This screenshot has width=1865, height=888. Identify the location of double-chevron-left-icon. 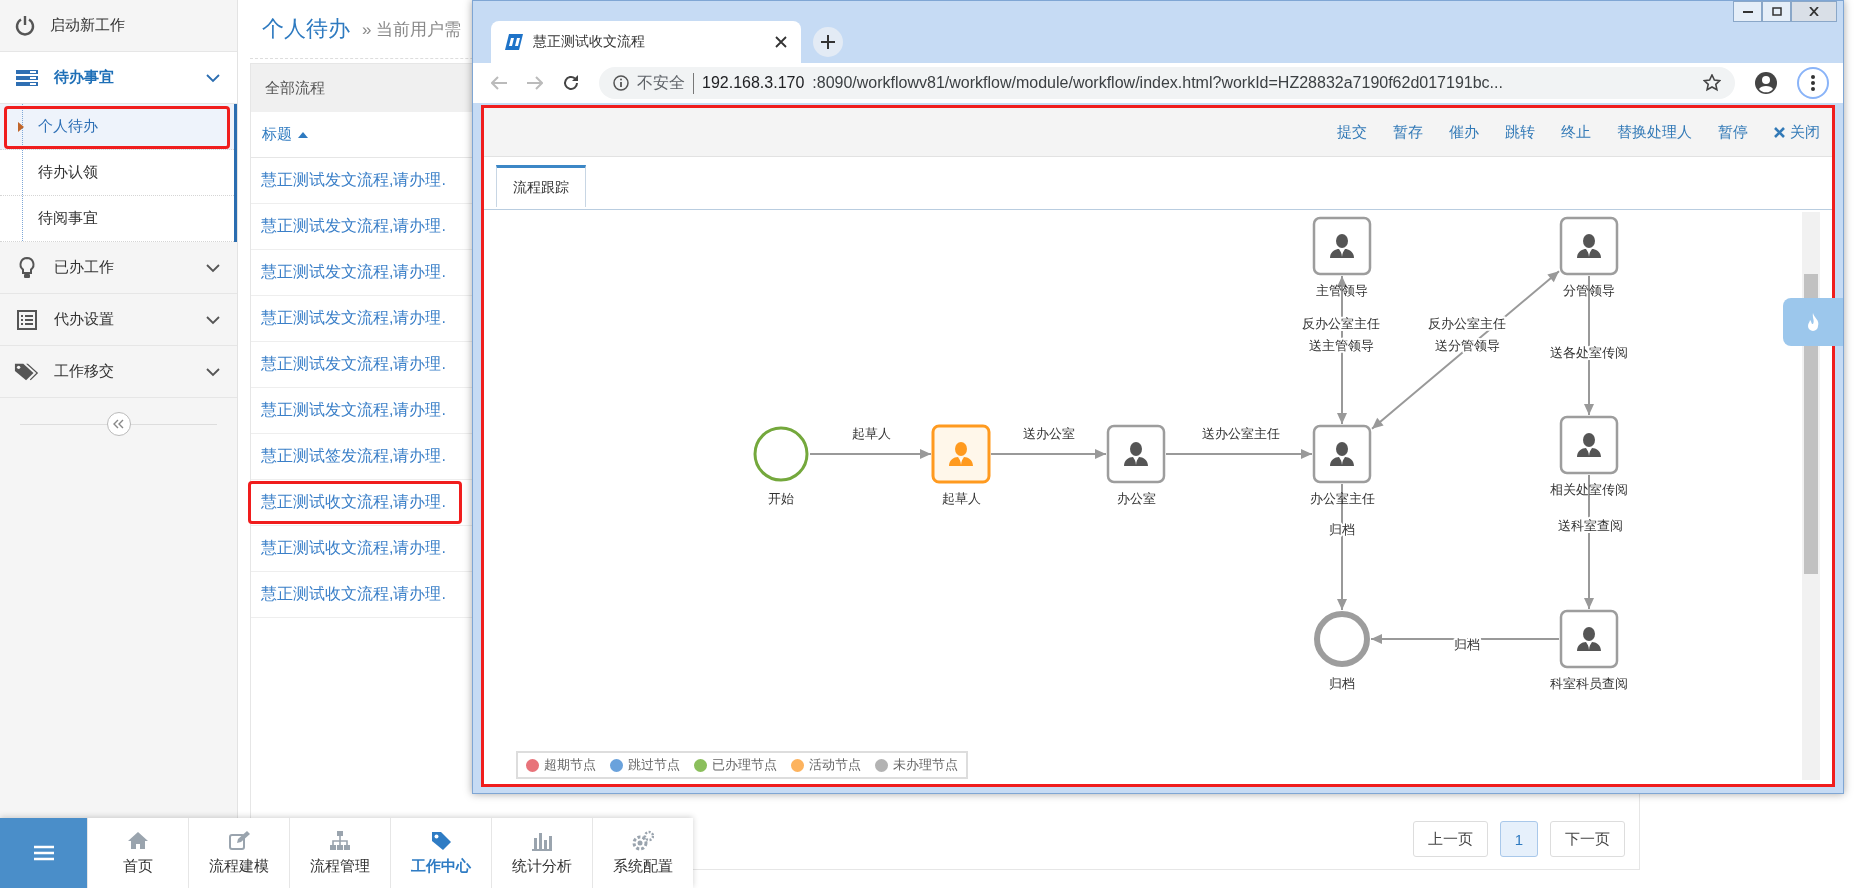
(118, 424).